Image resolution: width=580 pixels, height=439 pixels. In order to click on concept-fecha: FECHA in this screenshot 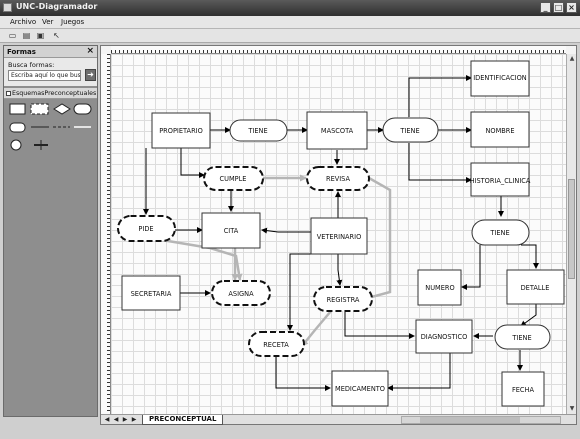, I will do `click(523, 389)`.